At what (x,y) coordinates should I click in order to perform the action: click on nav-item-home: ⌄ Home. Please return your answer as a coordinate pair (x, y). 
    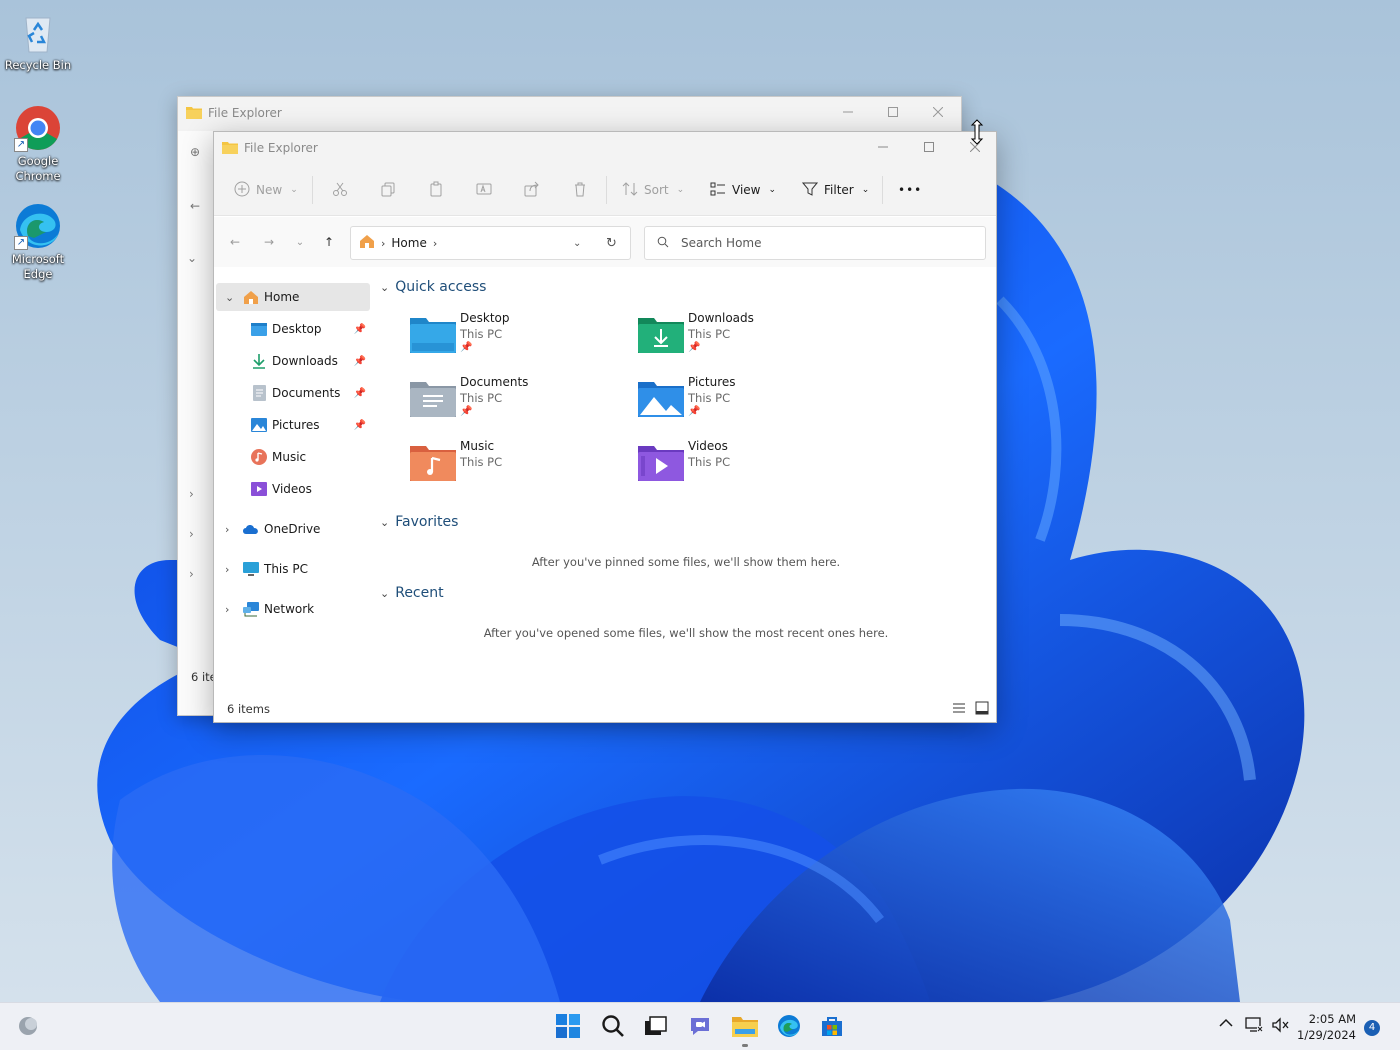
    Looking at the image, I should click on (293, 297).